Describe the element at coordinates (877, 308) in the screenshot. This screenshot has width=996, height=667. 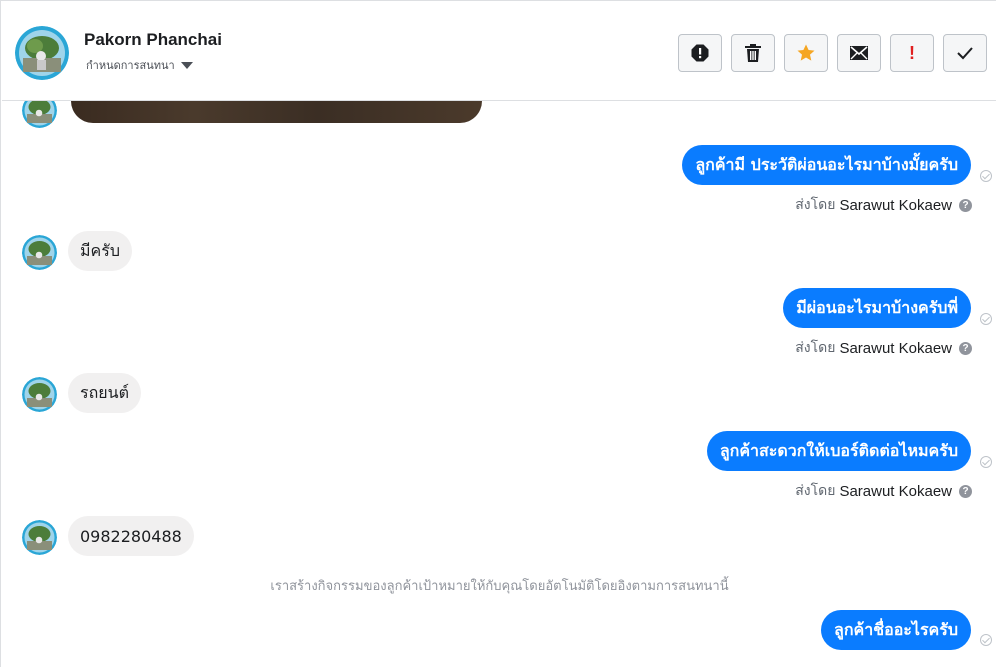
I see `outgoing-message: มีผ่อนอะไรมาบ้างครับพี่` at that location.